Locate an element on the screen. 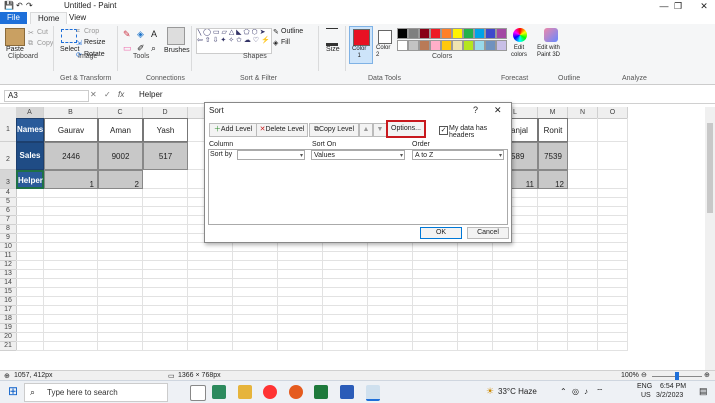  taskbar-search: ⌕ Type here to search is located at coordinates (96, 392).